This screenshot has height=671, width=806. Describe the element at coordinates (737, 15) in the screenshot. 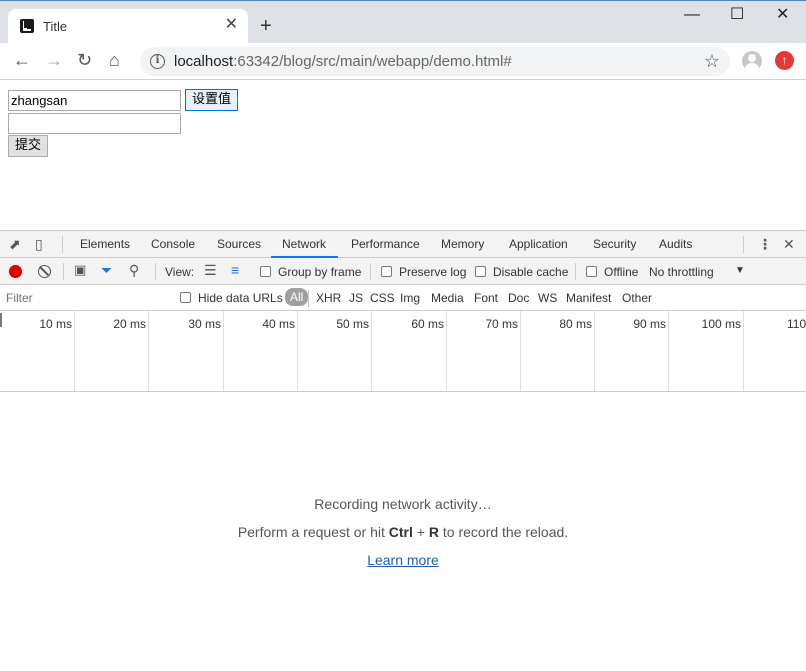

I see `maximize-button: ☐` at that location.